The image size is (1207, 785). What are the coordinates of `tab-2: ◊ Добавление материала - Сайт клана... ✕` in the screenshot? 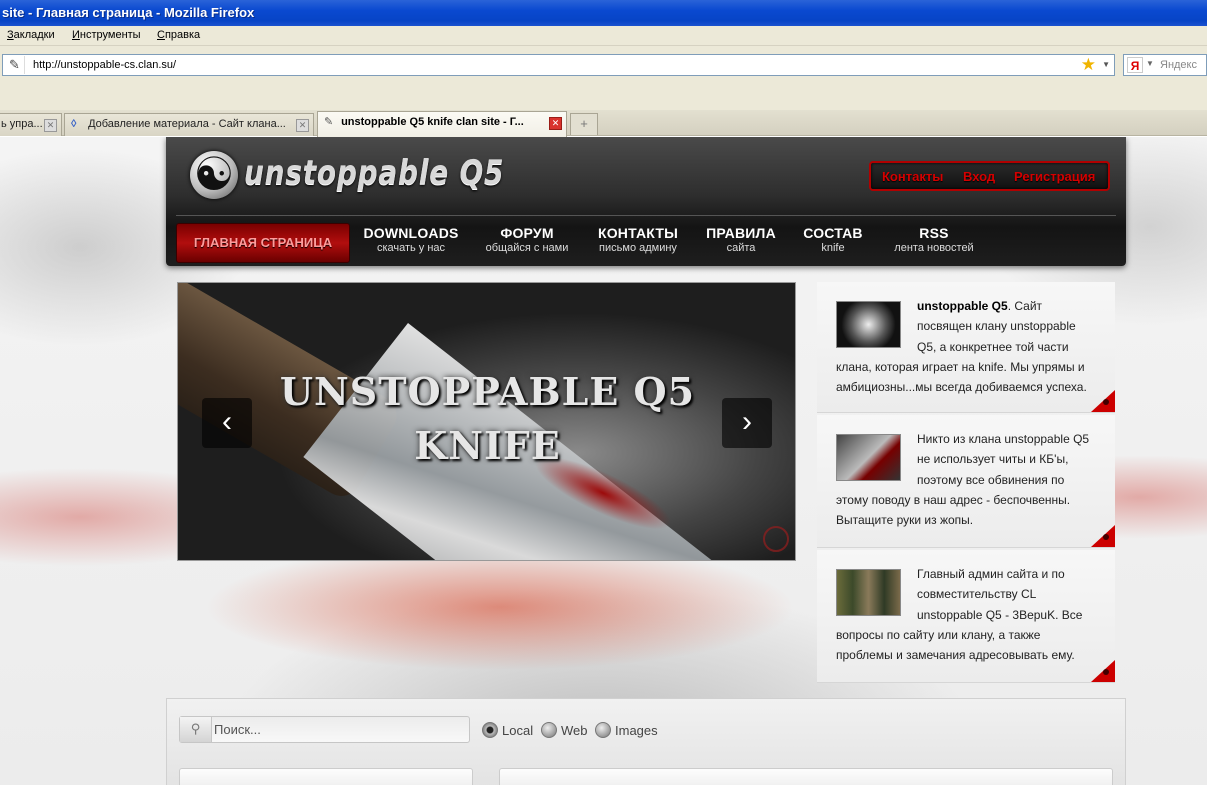 It's located at (189, 124).